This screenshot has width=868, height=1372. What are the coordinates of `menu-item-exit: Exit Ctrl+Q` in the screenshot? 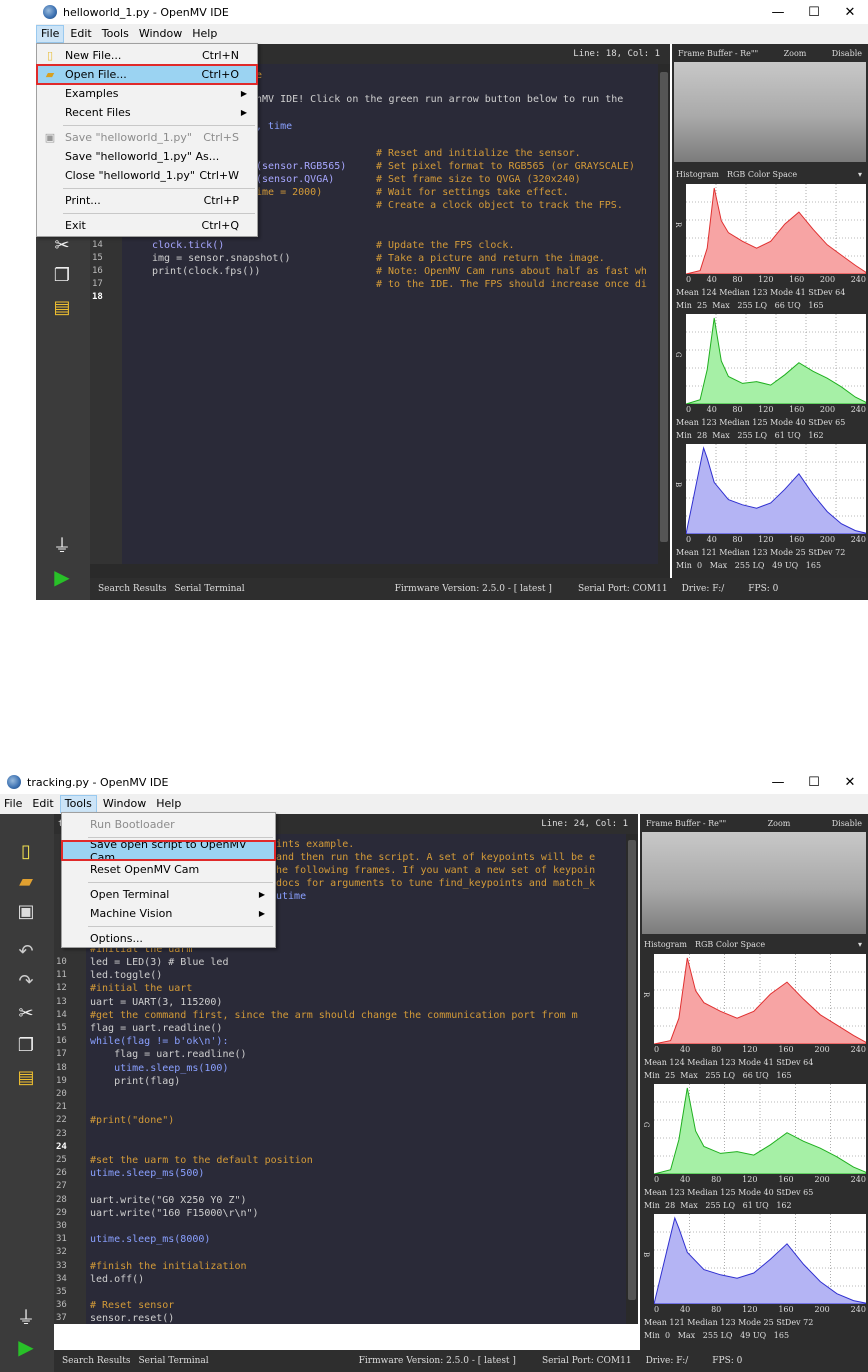 It's located at (147, 225).